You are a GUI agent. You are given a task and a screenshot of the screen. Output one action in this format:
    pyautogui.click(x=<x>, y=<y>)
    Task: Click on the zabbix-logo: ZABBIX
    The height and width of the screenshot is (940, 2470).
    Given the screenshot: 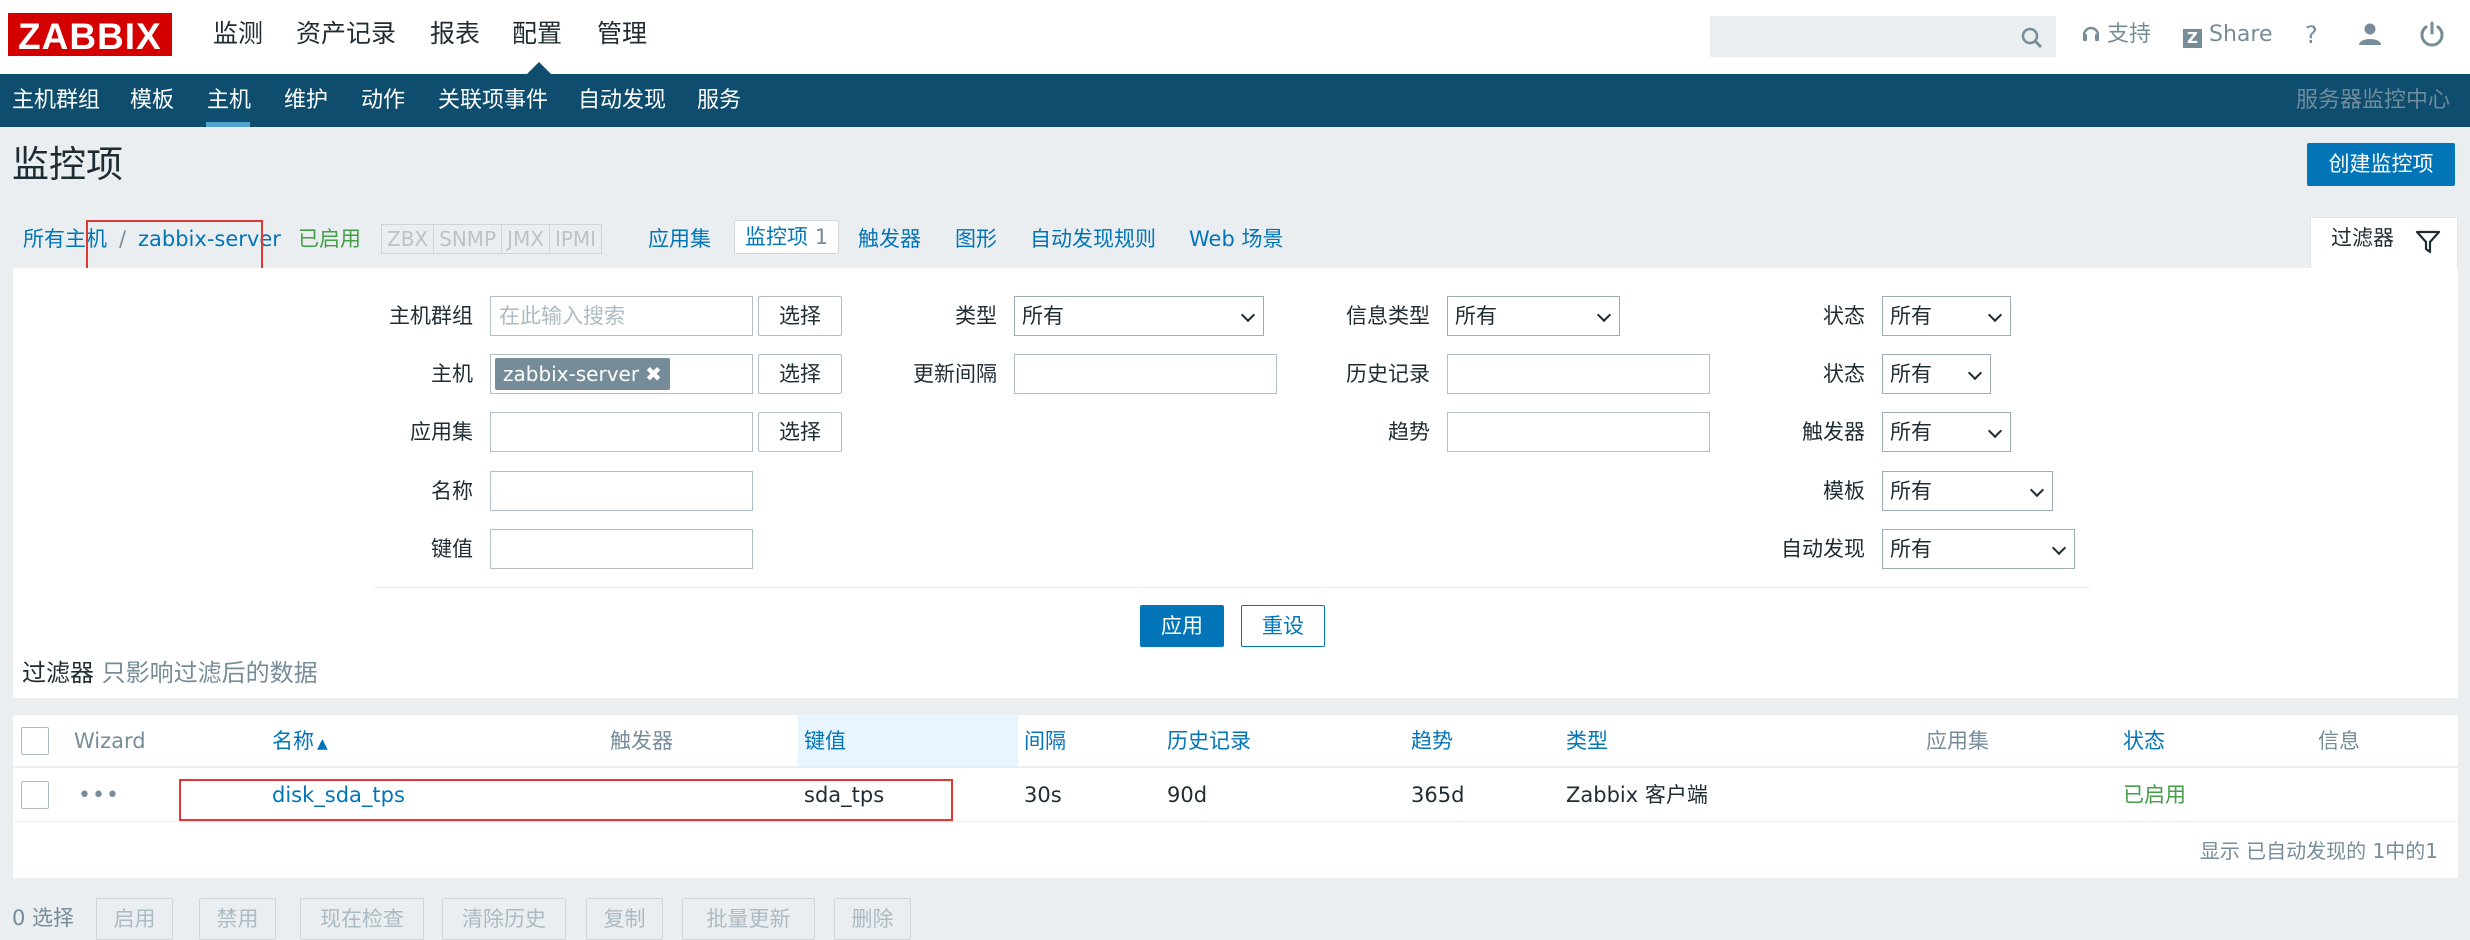 What is the action you would take?
    pyautogui.click(x=90, y=35)
    